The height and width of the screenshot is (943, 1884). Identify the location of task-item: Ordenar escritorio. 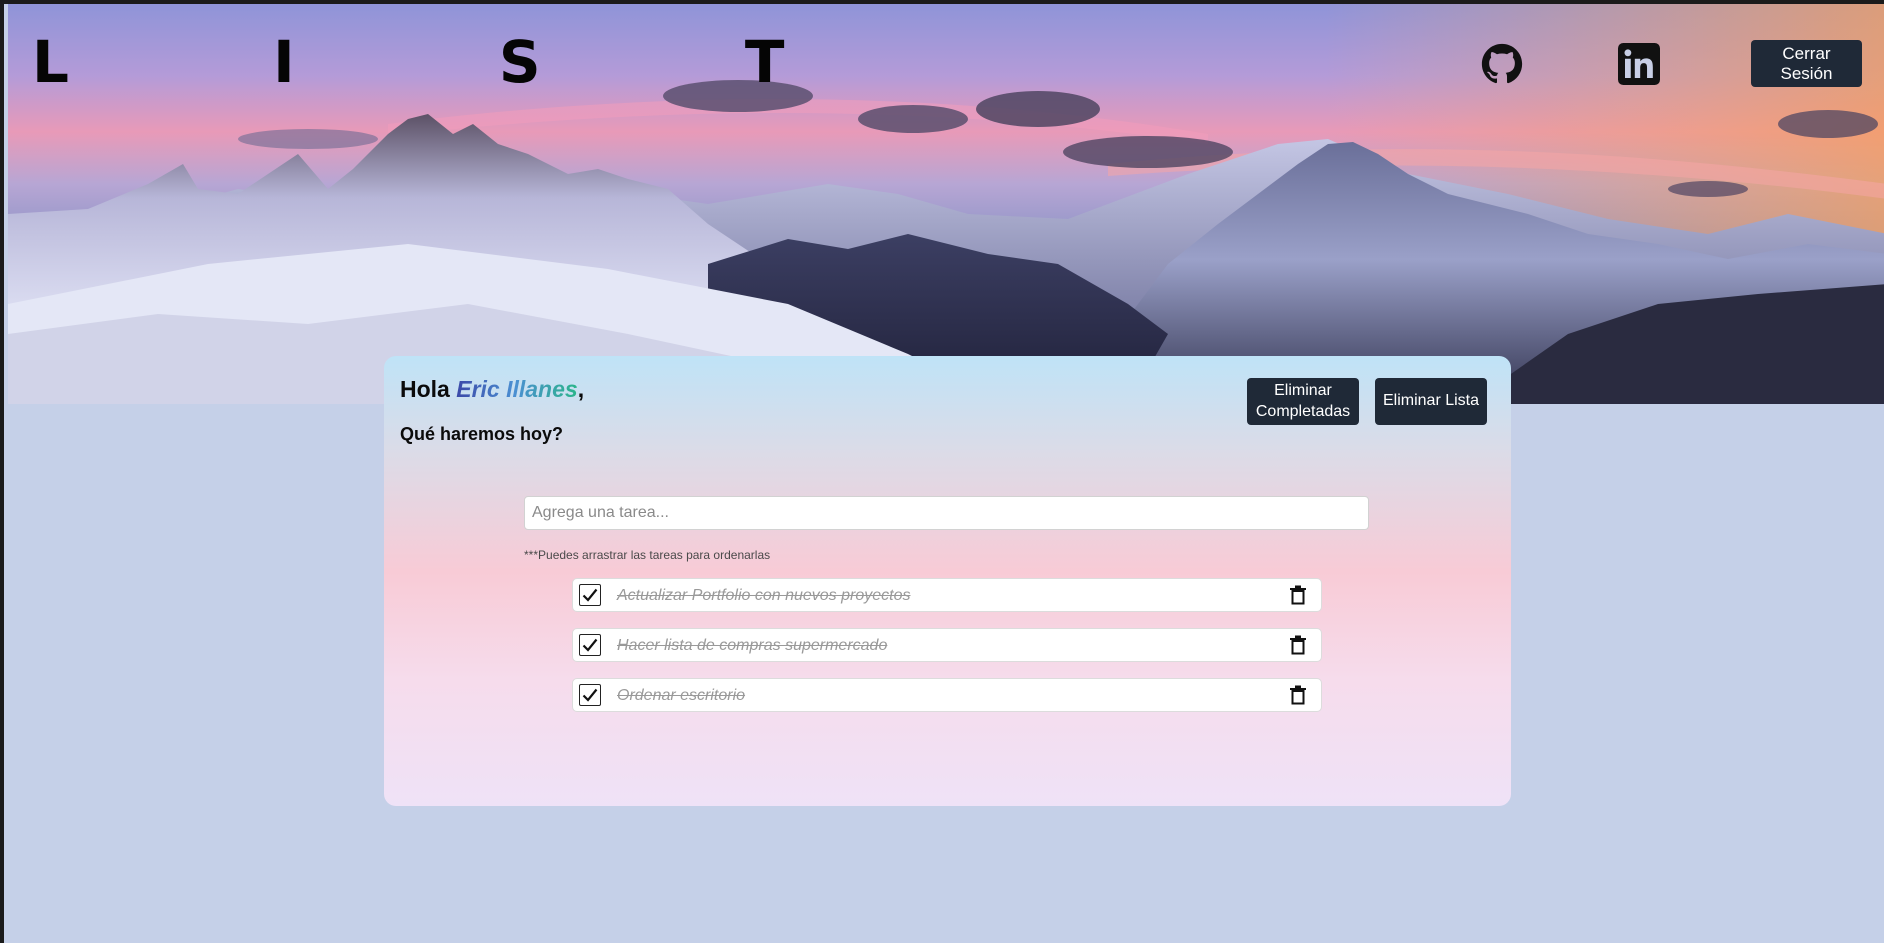
(947, 695).